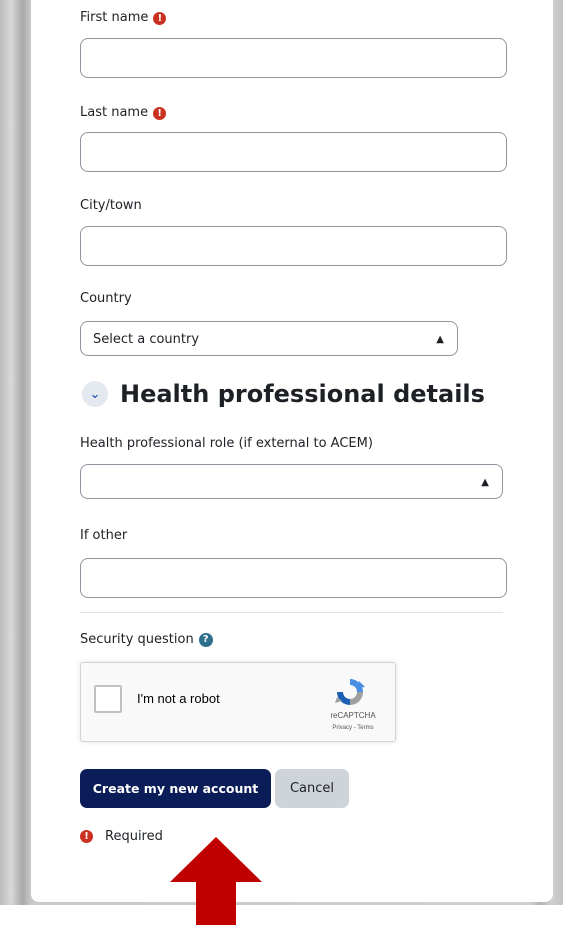  What do you see at coordinates (293, 152) in the screenshot?
I see `last-name-input` at bounding box center [293, 152].